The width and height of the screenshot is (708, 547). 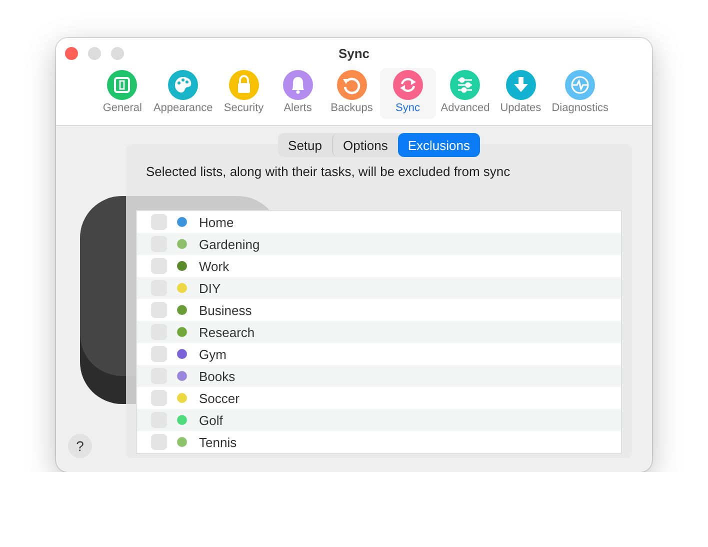 What do you see at coordinates (80, 446) in the screenshot?
I see `help-button: ?` at bounding box center [80, 446].